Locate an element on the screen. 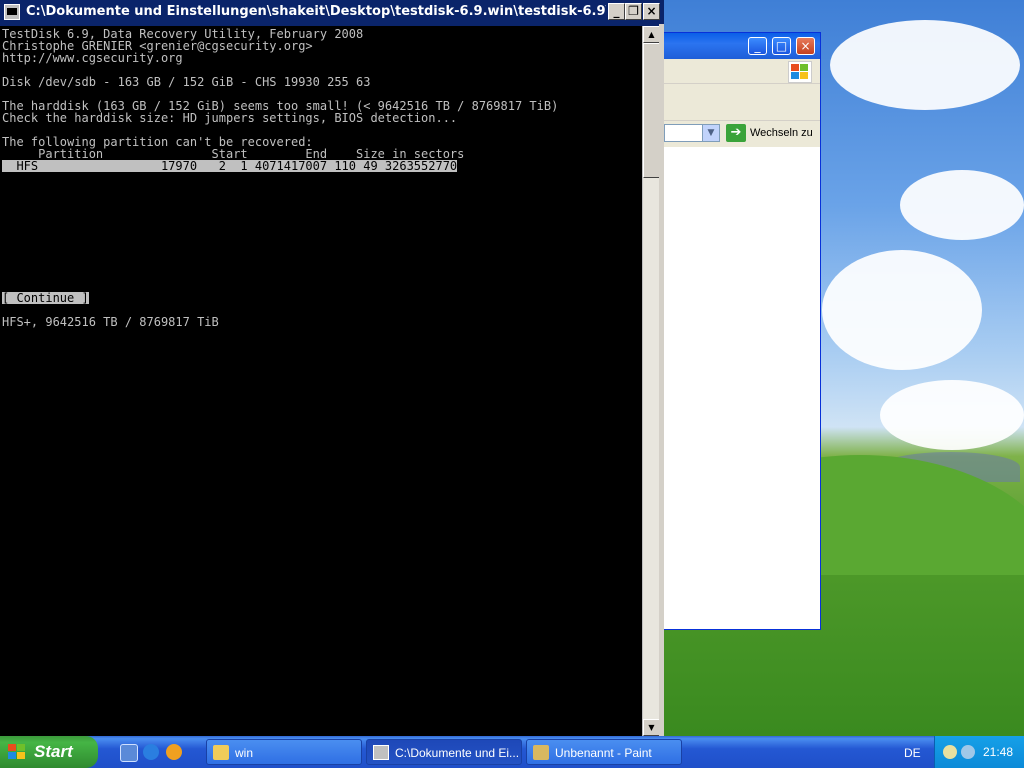 The width and height of the screenshot is (1024, 768). explorer-toolbar is located at coordinates (742, 102).